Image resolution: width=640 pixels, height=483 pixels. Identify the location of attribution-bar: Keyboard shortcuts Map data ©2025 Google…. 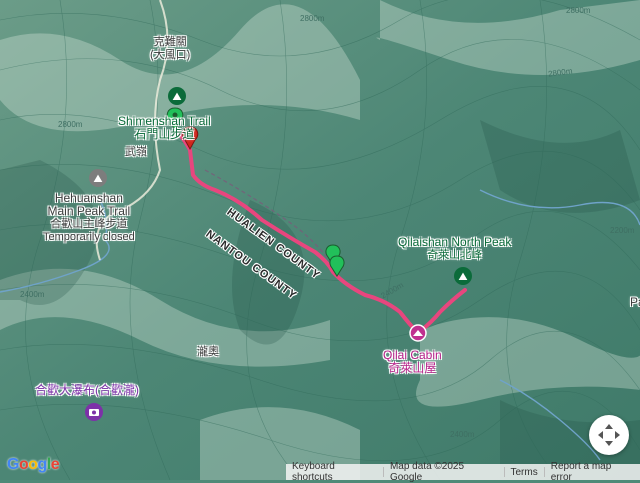
(463, 472).